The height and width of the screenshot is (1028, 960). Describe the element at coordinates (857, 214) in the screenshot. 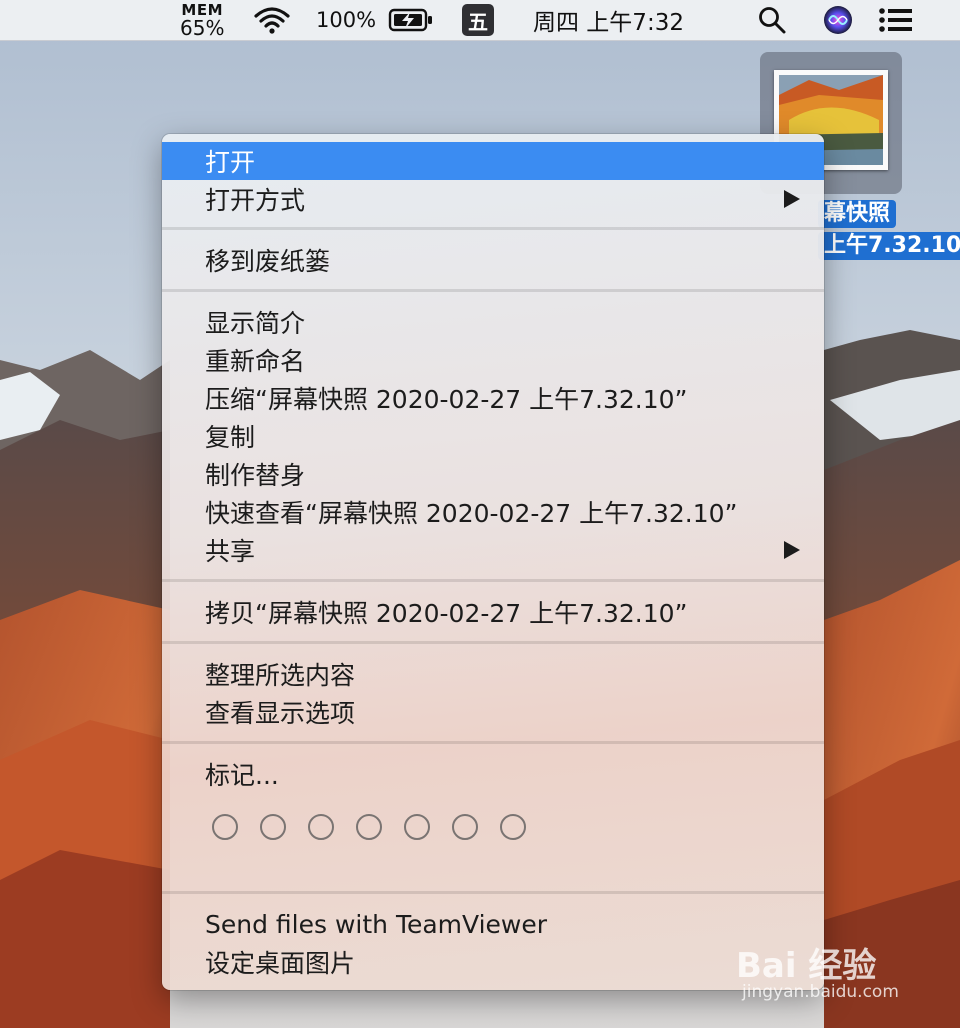

I see `file-name-line-1: 幕快照` at that location.